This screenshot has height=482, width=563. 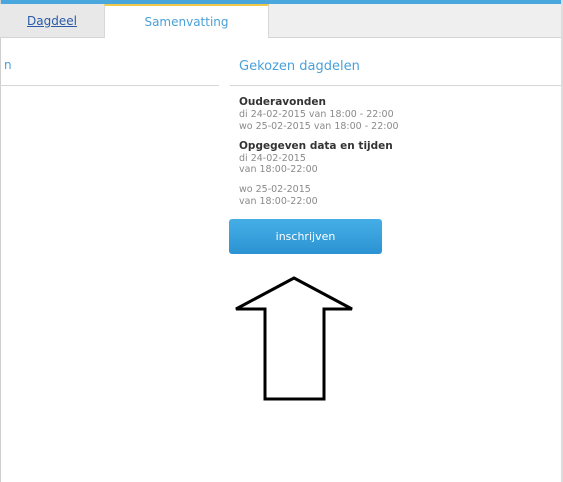 I want to click on inschrijven-button: inschrijven, so click(x=305, y=236).